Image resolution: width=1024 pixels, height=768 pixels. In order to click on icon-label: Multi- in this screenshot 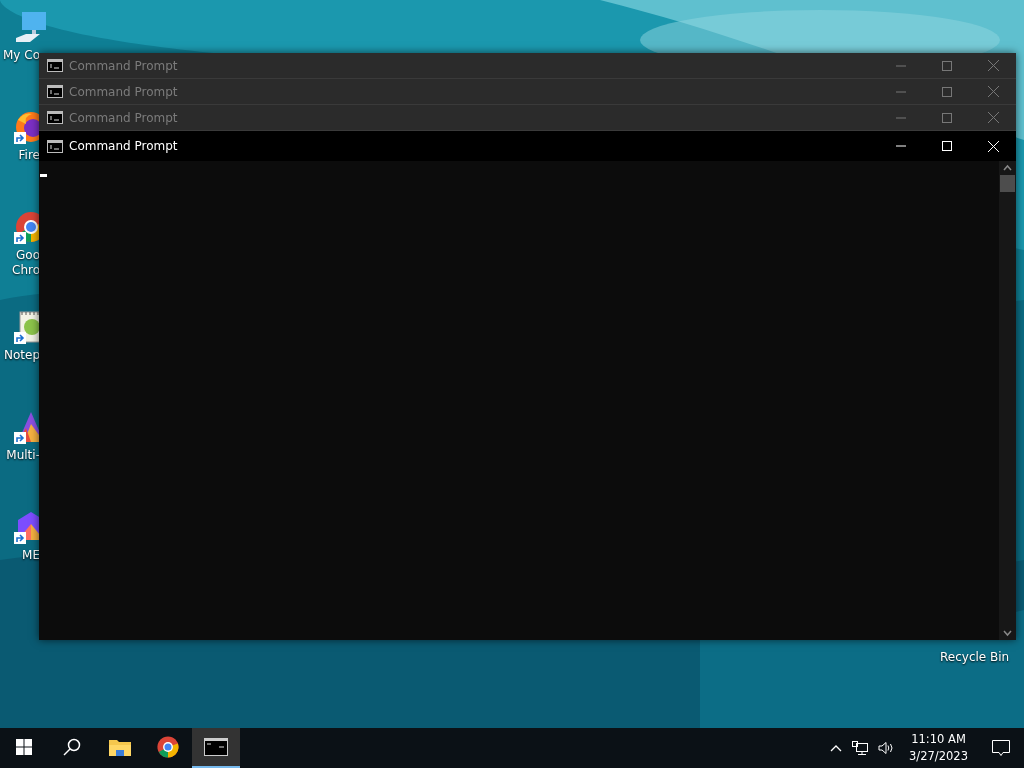, I will do `click(22, 455)`.